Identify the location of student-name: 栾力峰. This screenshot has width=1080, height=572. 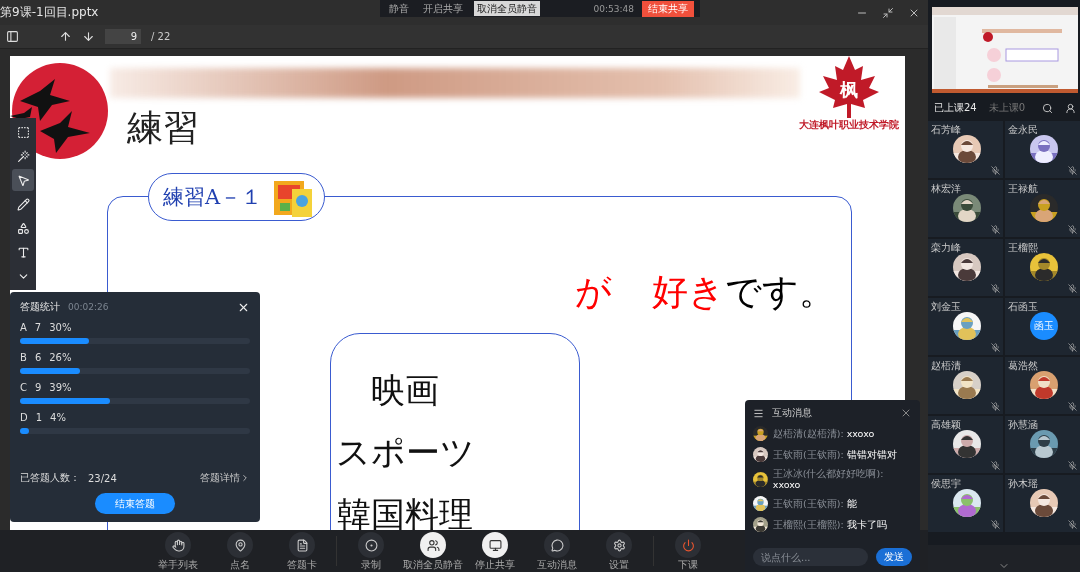
(946, 248).